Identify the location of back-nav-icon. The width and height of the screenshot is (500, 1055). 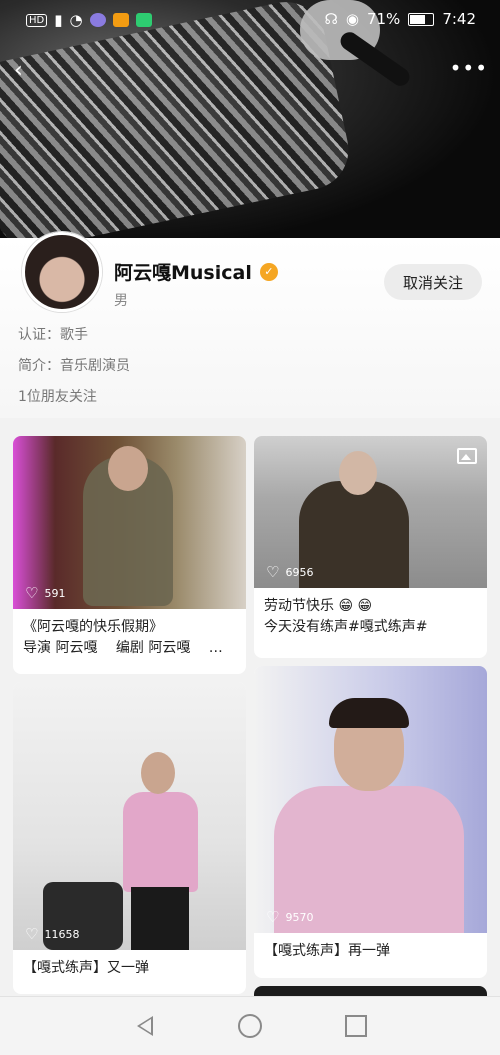
(145, 1026).